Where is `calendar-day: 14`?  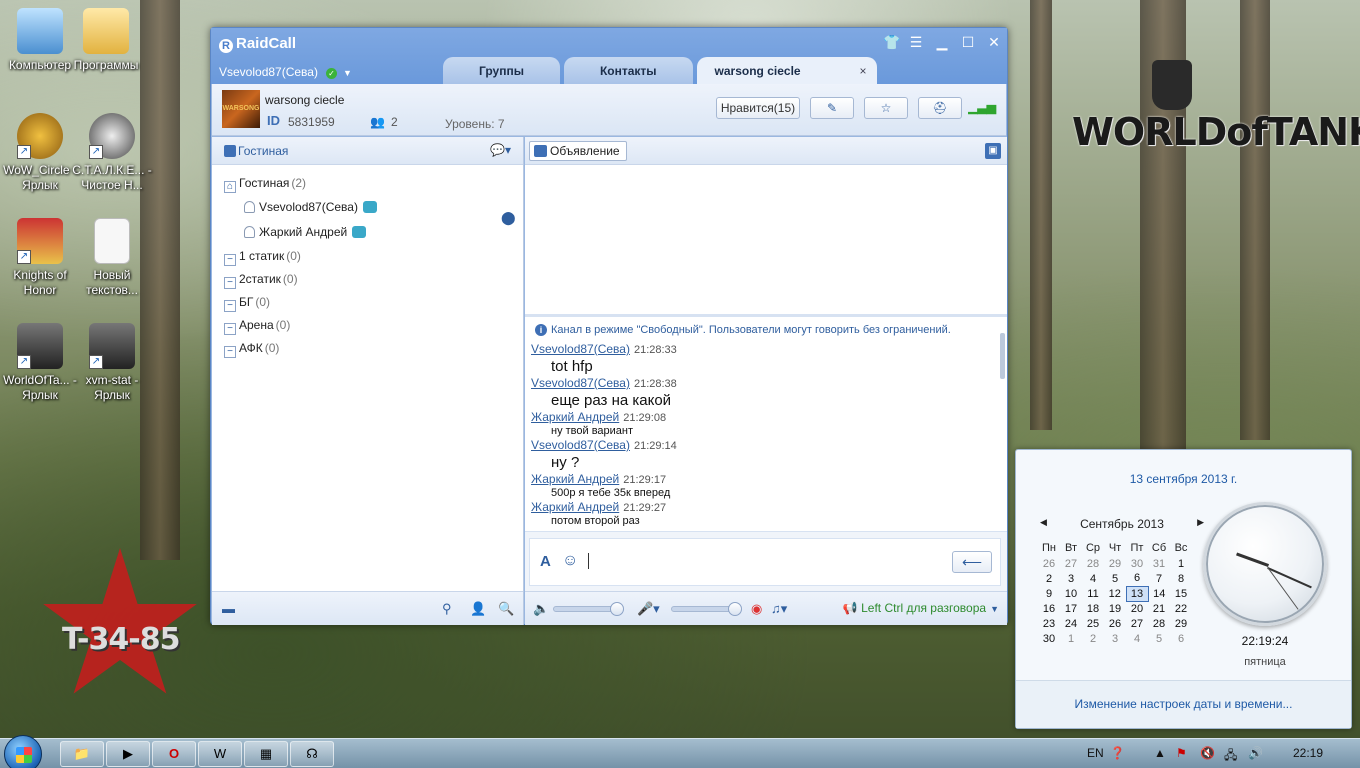
calendar-day: 14 is located at coordinates (1159, 593).